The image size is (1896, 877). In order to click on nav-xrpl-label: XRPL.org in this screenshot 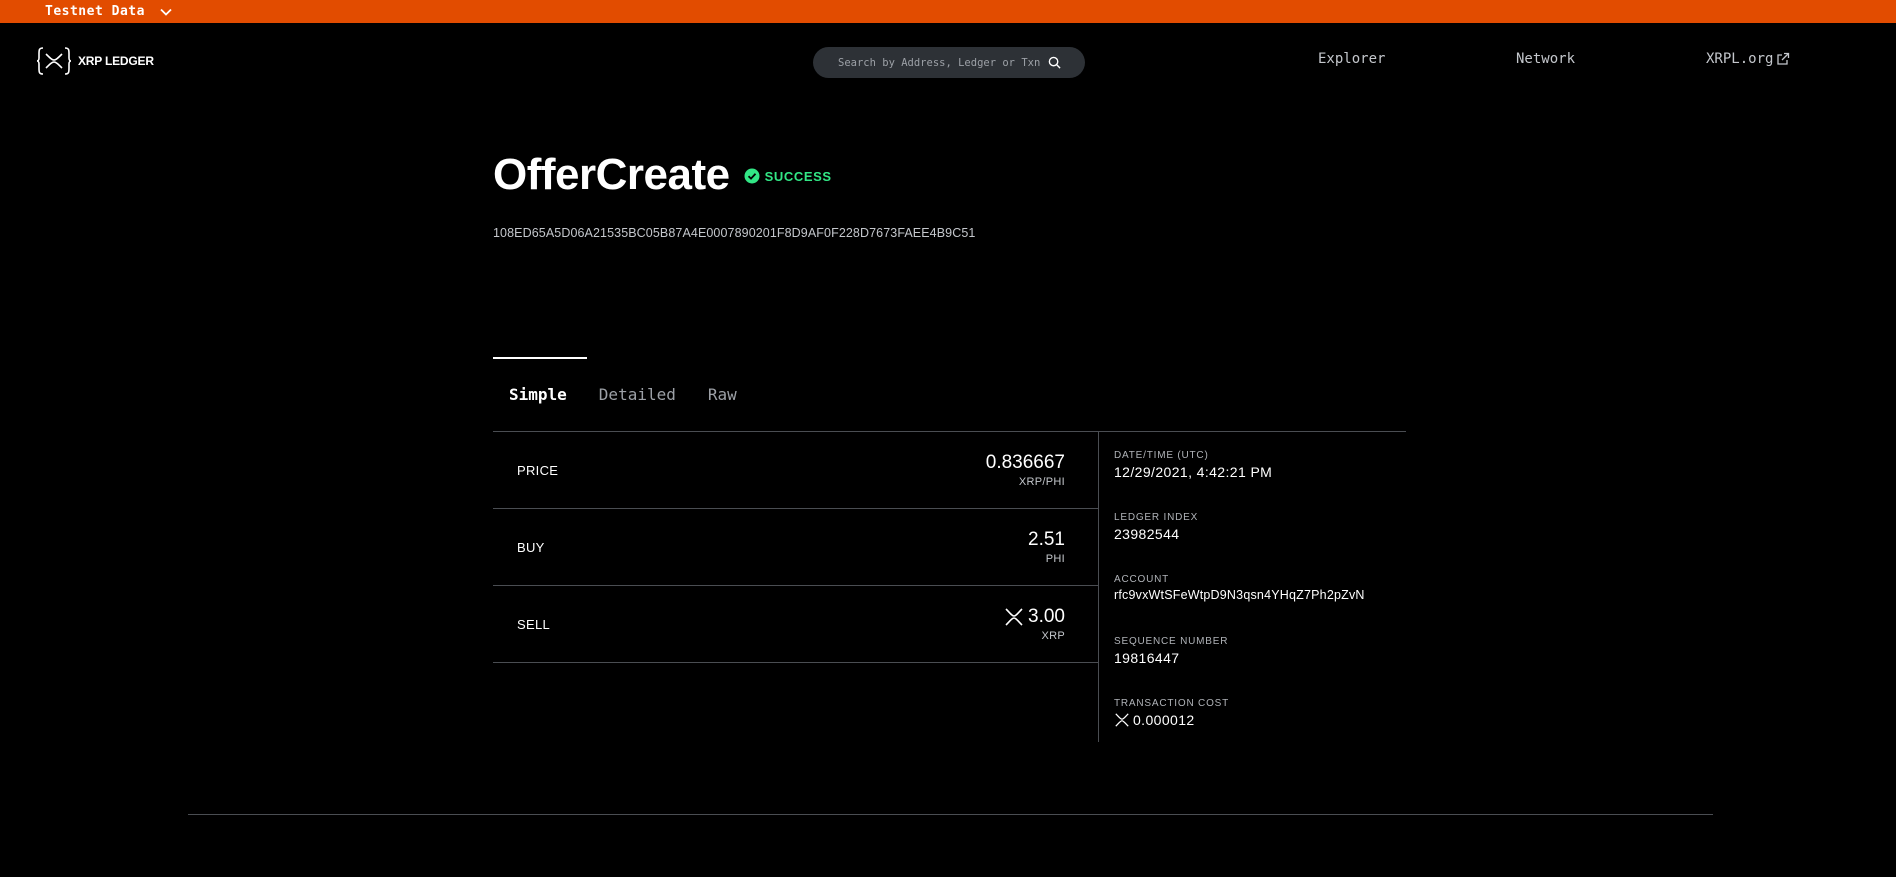, I will do `click(1740, 59)`.